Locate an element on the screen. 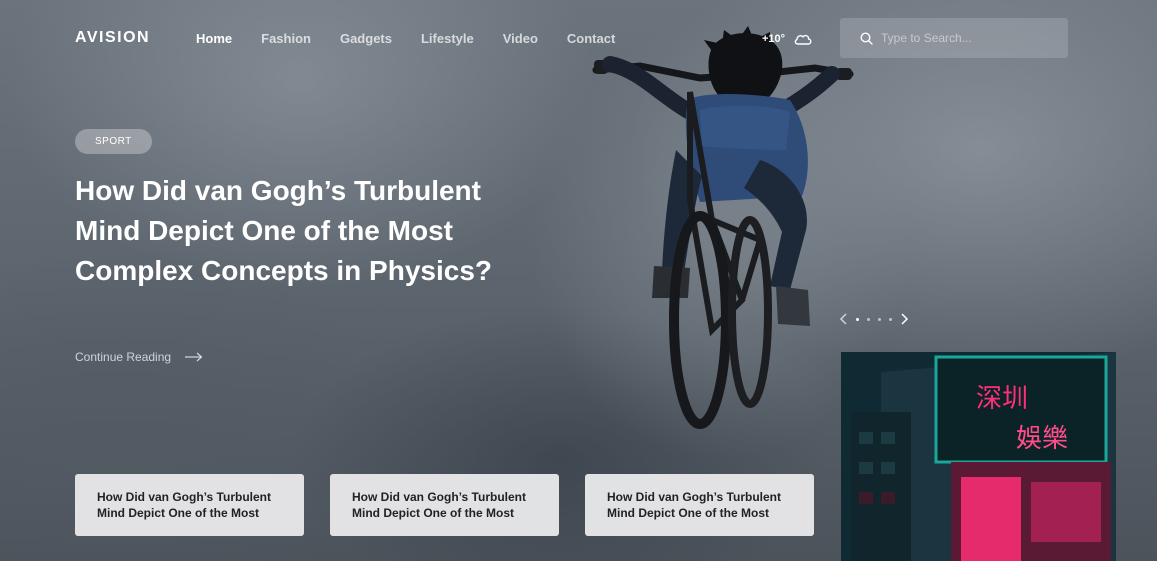 The height and width of the screenshot is (561, 1157). continue-reading-link: Continue Reading is located at coordinates (139, 357).